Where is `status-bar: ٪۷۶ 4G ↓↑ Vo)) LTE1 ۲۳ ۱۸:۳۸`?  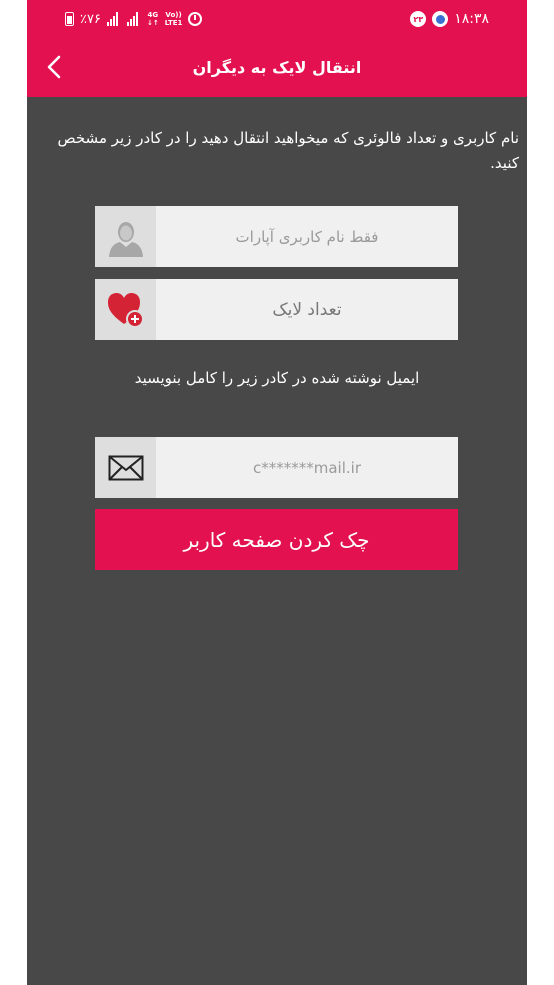
status-bar: ٪۷۶ 4G ↓↑ Vo)) LTE1 ۲۳ ۱۸:۳۸ is located at coordinates (277, 19).